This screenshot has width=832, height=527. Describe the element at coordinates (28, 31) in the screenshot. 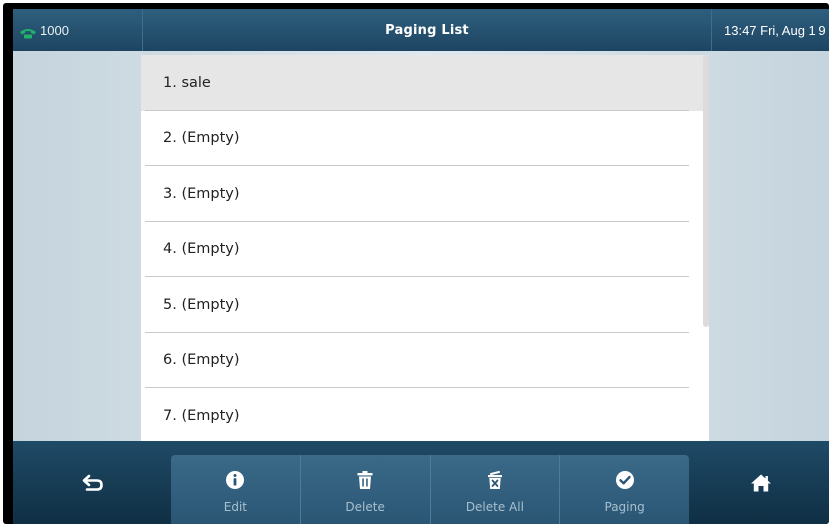

I see `phone-handset-icon` at that location.